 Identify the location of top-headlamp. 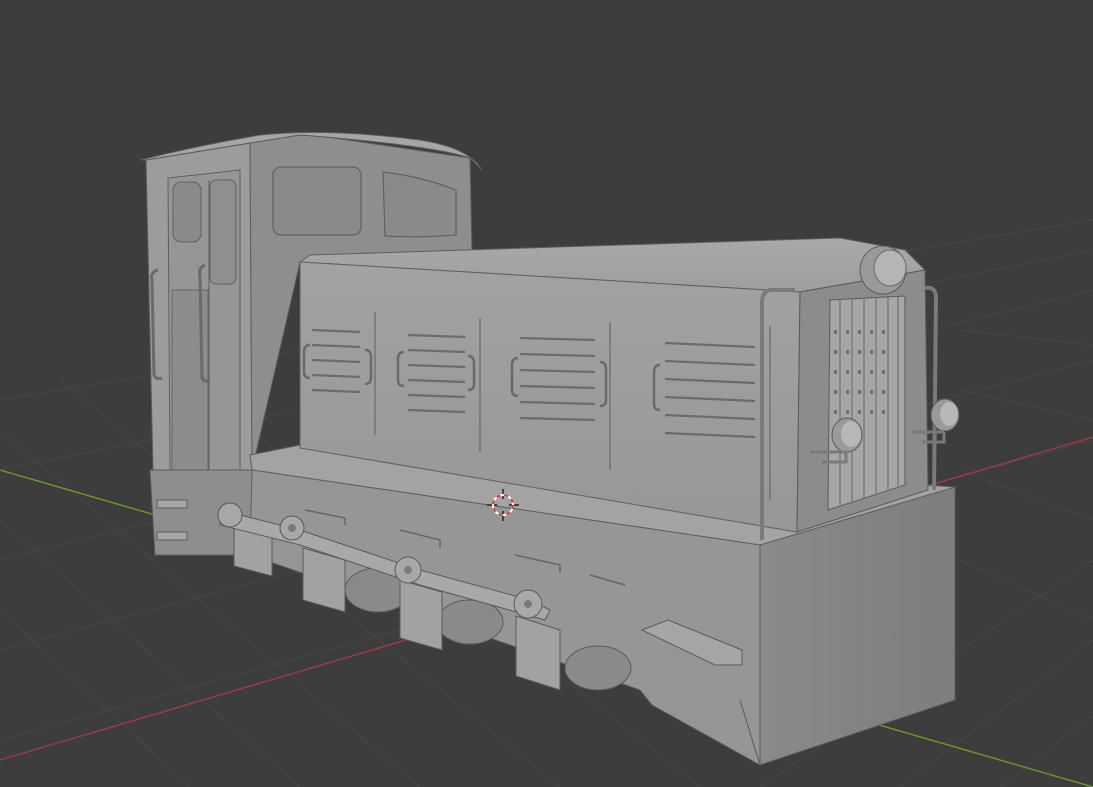
(883, 270).